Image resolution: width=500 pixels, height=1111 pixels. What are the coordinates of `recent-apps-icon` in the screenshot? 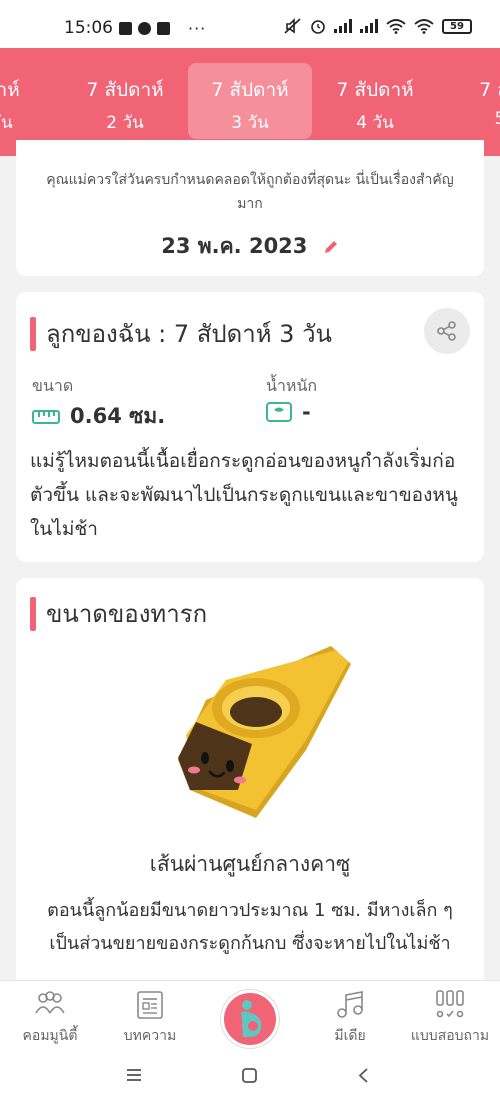 It's located at (134, 1075).